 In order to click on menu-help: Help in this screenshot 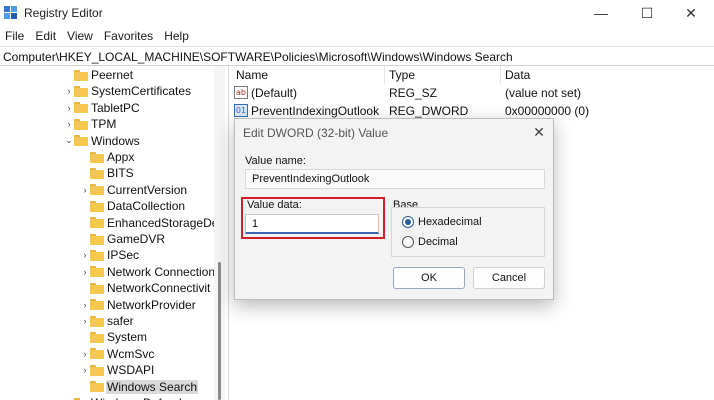, I will do `click(177, 36)`.